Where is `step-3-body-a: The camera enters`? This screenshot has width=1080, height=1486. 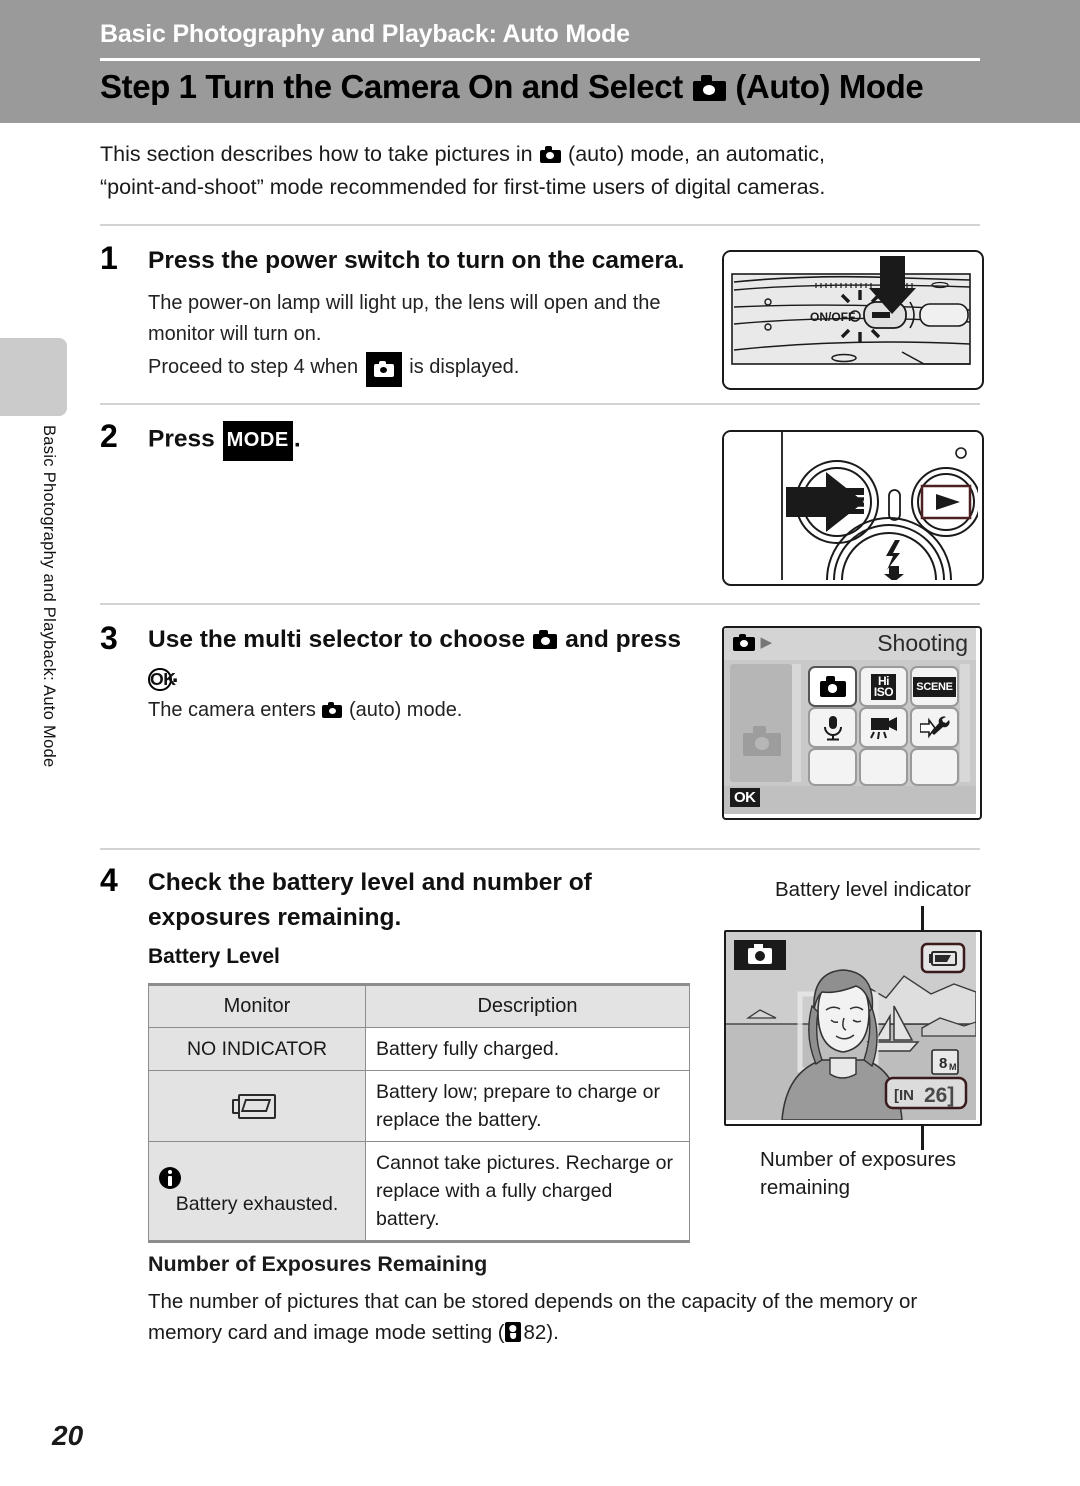 step-3-body-a: The camera enters is located at coordinates (235, 710).